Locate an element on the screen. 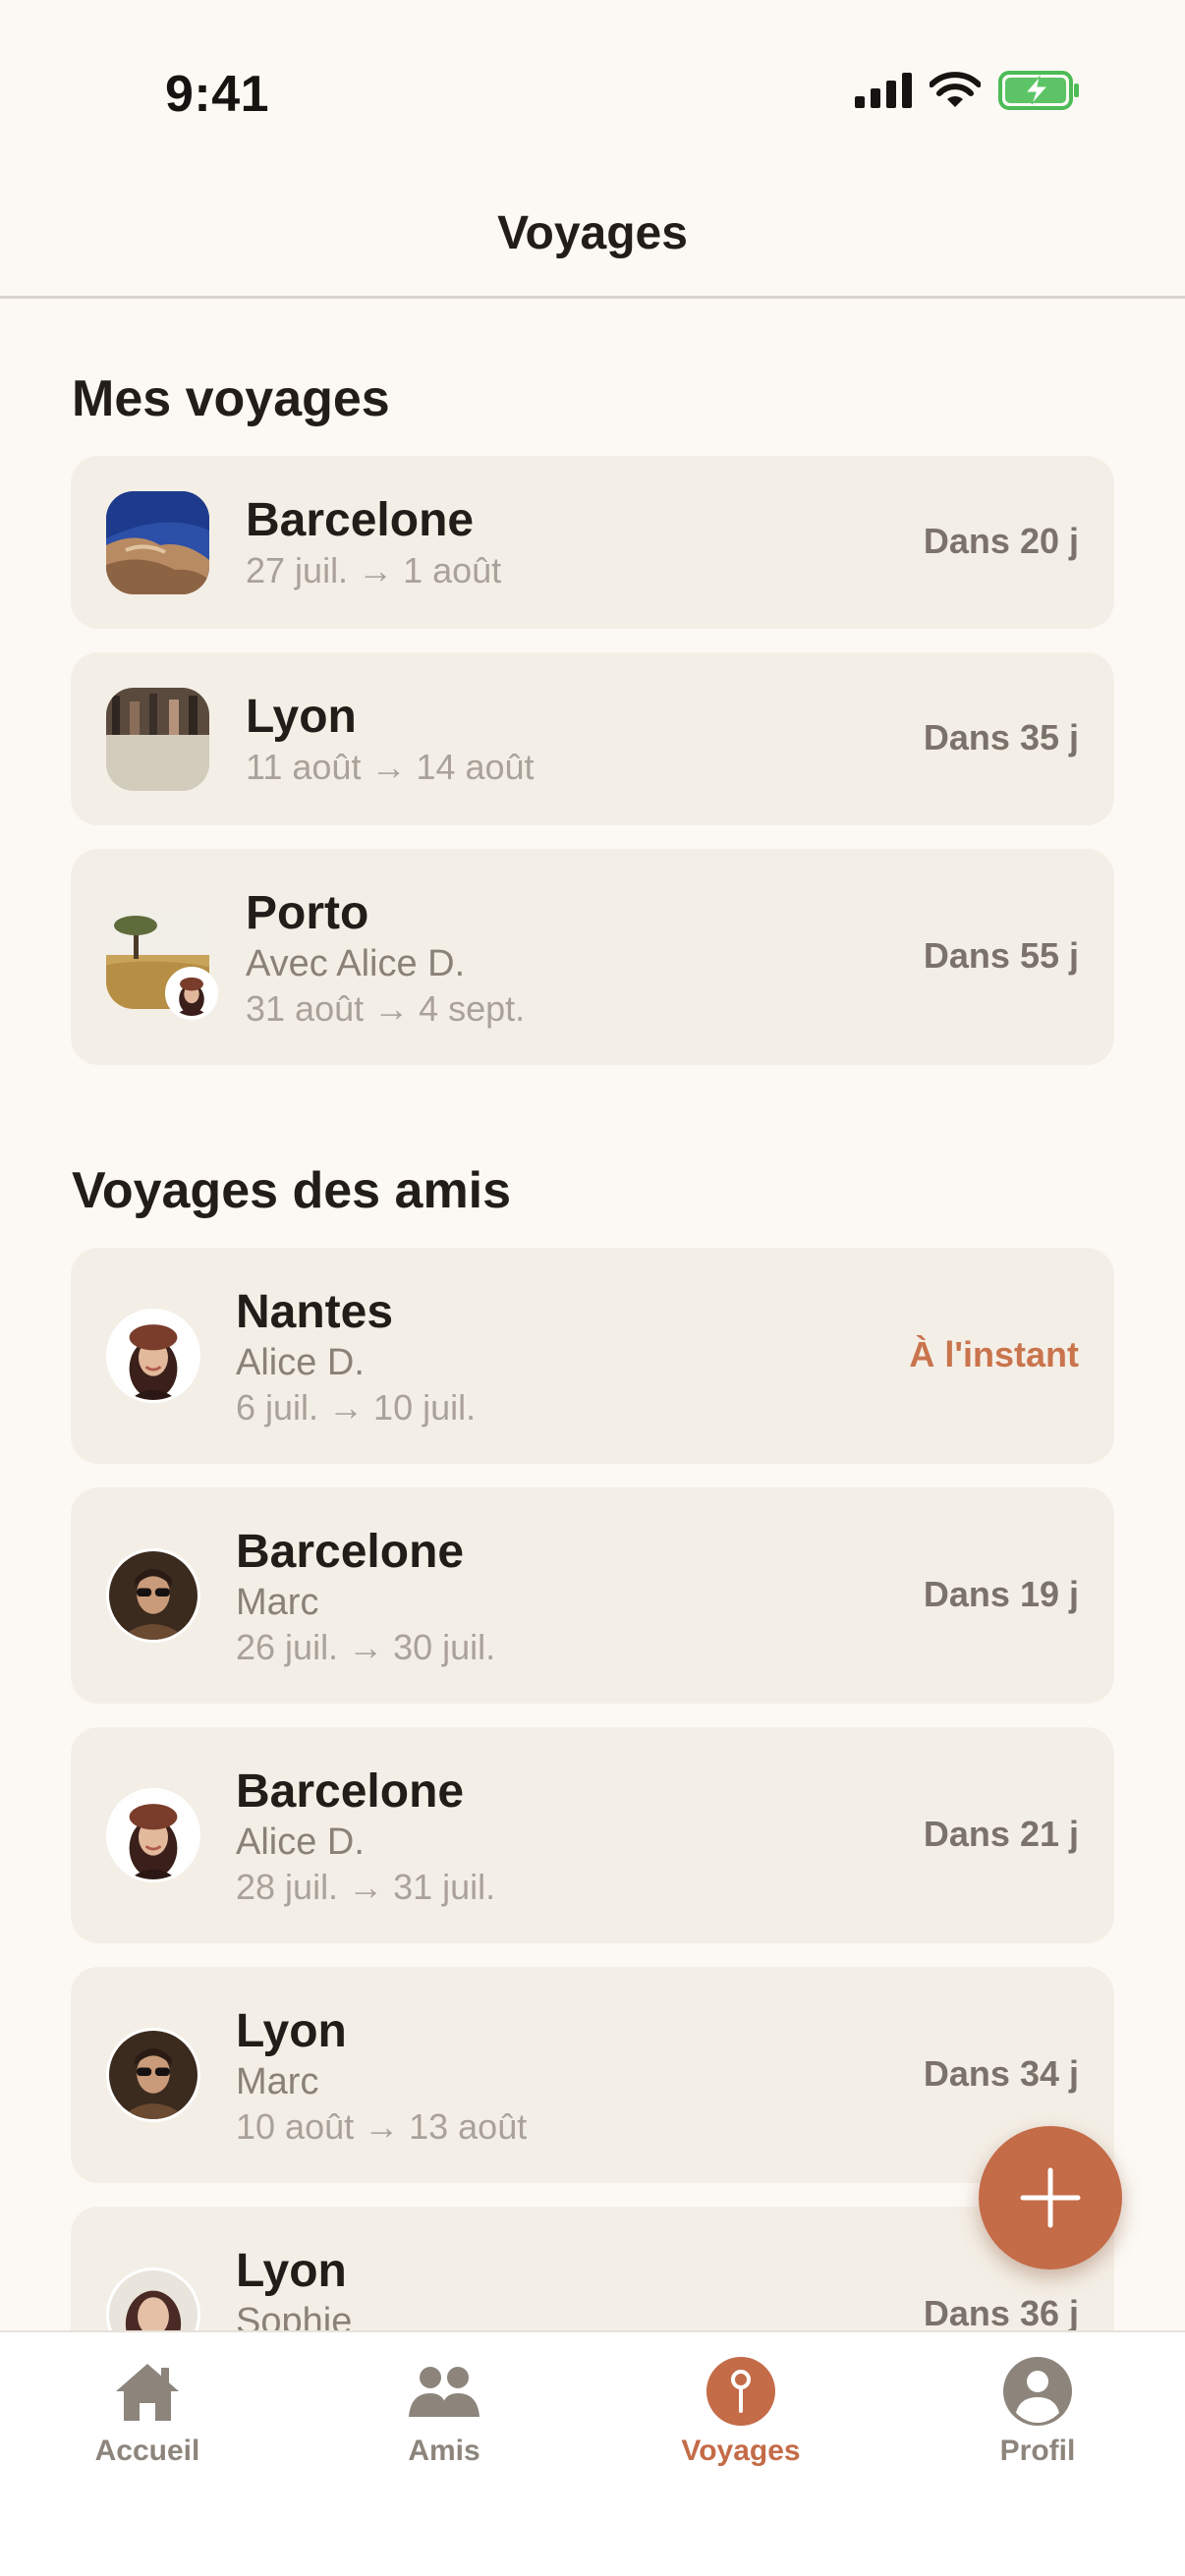 The height and width of the screenshot is (2576, 1185). status-bar: 9:41 is located at coordinates (592, 73).